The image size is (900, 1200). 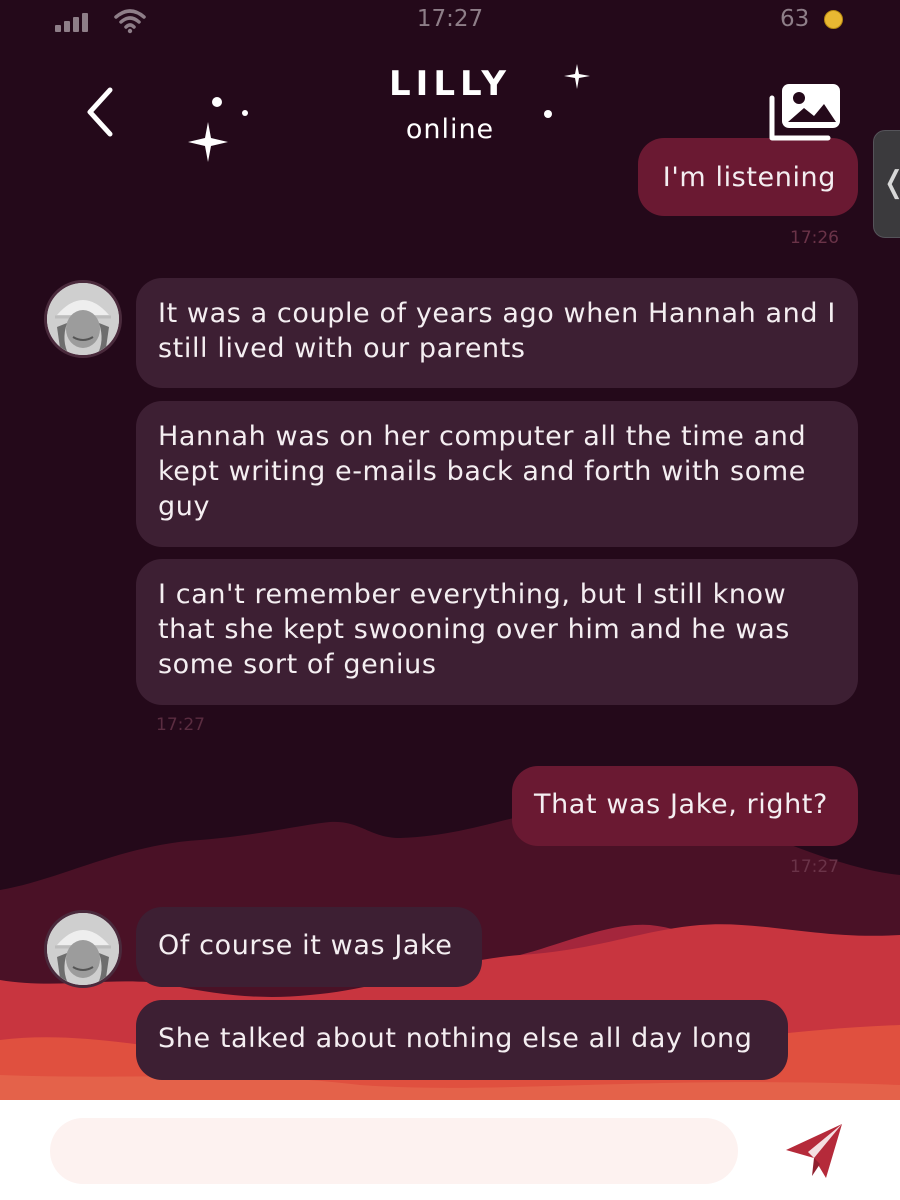 I want to click on incoming-message: Of course it was Jake, so click(x=309, y=947).